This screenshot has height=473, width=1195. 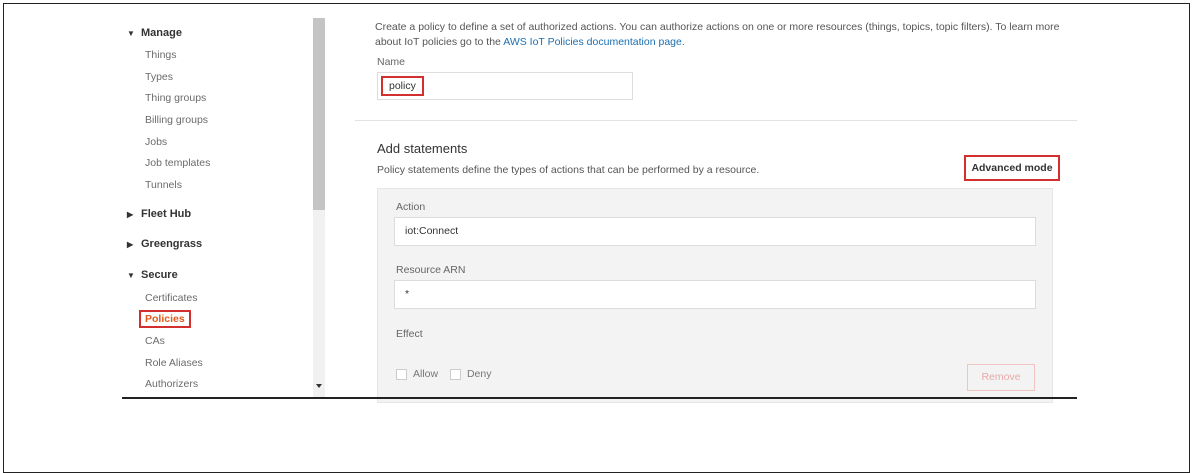 What do you see at coordinates (159, 77) in the screenshot?
I see `sidebar-item-types: Types` at bounding box center [159, 77].